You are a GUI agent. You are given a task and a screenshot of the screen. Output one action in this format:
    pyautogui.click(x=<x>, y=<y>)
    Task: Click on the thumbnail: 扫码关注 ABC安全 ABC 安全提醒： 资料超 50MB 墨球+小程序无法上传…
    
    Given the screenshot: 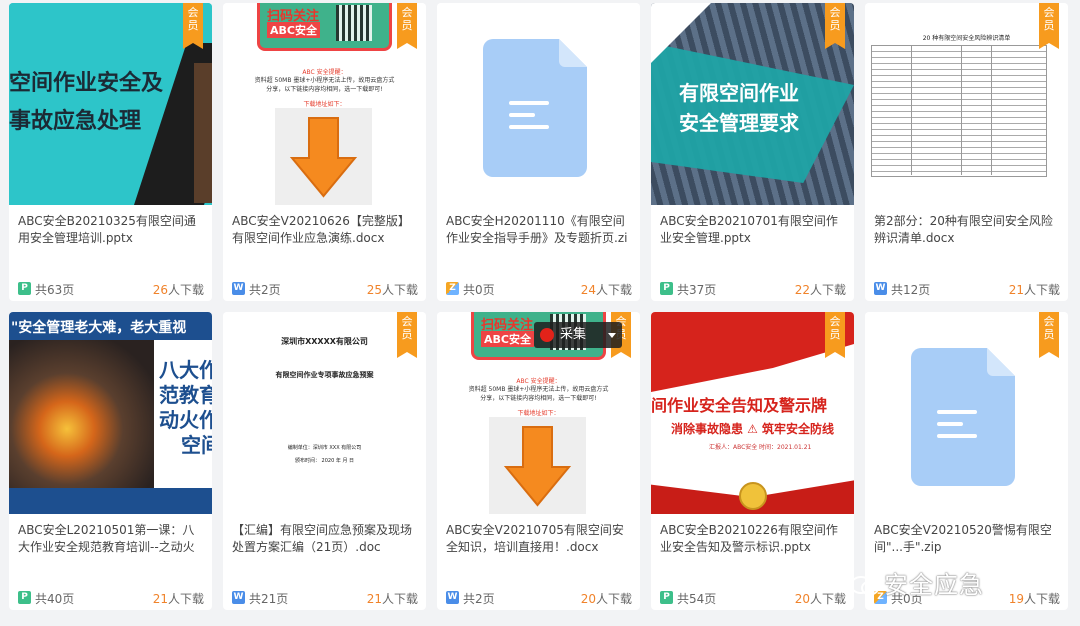 What is the action you would take?
    pyautogui.click(x=324, y=104)
    